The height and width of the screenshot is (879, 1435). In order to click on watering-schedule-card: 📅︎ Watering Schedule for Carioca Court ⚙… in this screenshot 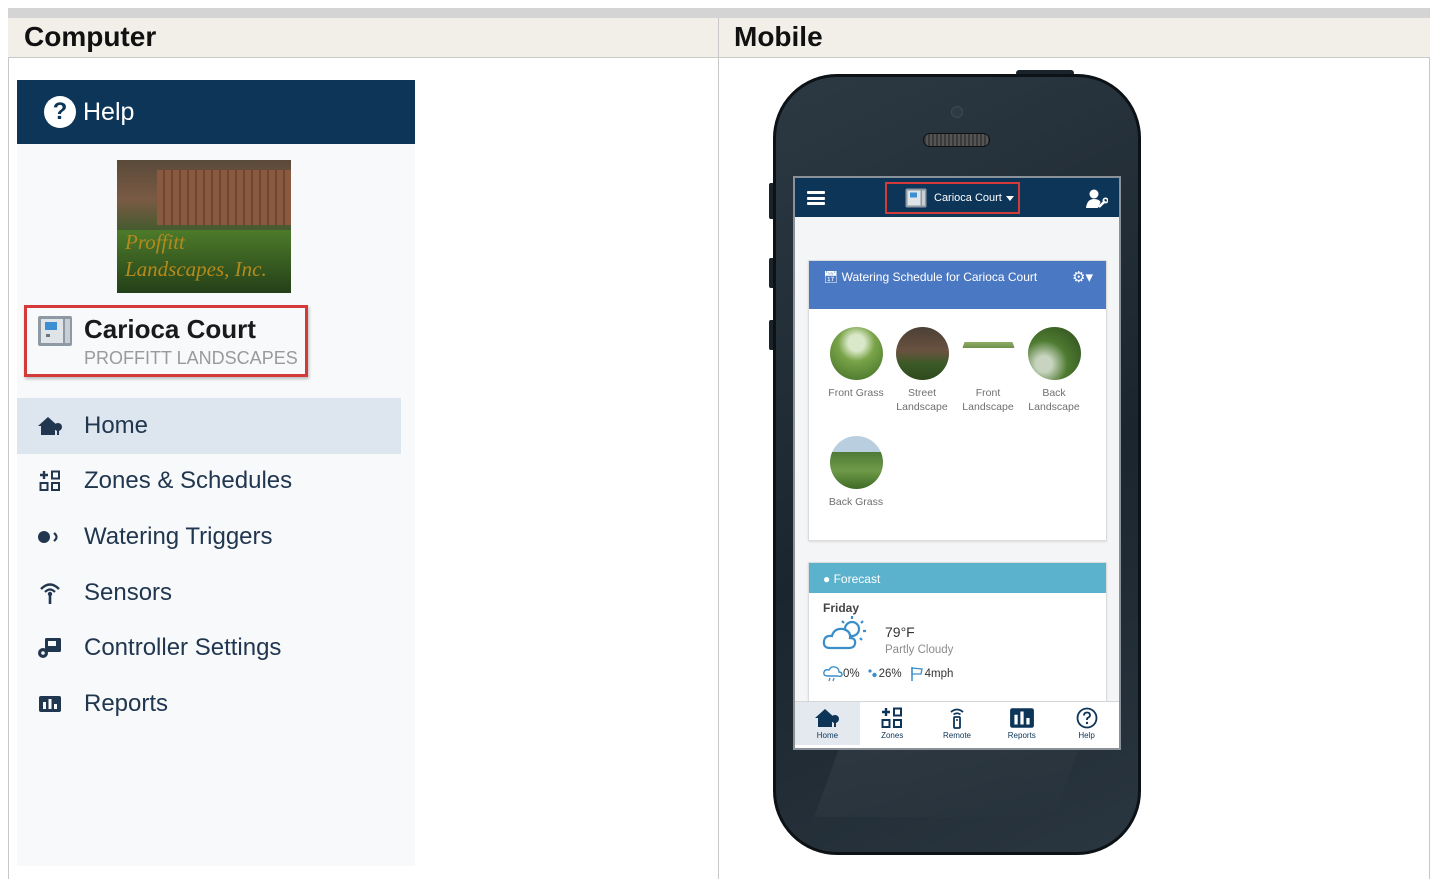, I will do `click(957, 400)`.